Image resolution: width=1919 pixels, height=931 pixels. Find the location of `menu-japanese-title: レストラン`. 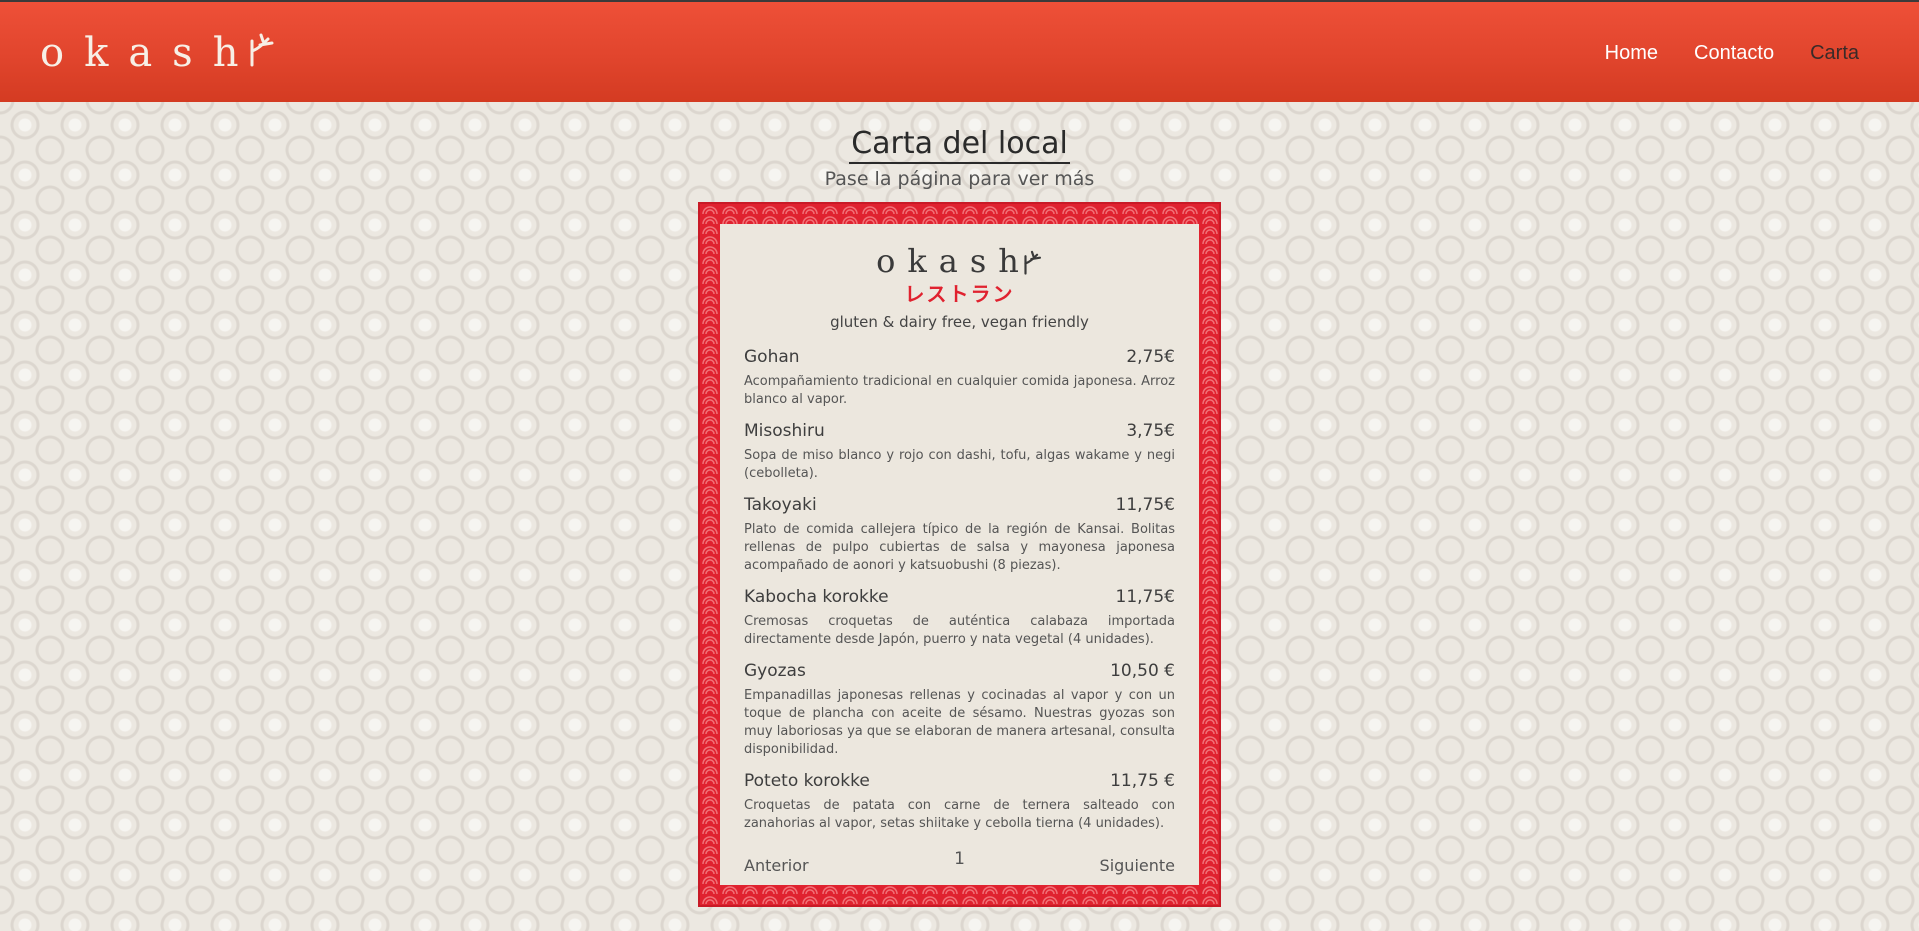

menu-japanese-title: レストラン is located at coordinates (959, 294).